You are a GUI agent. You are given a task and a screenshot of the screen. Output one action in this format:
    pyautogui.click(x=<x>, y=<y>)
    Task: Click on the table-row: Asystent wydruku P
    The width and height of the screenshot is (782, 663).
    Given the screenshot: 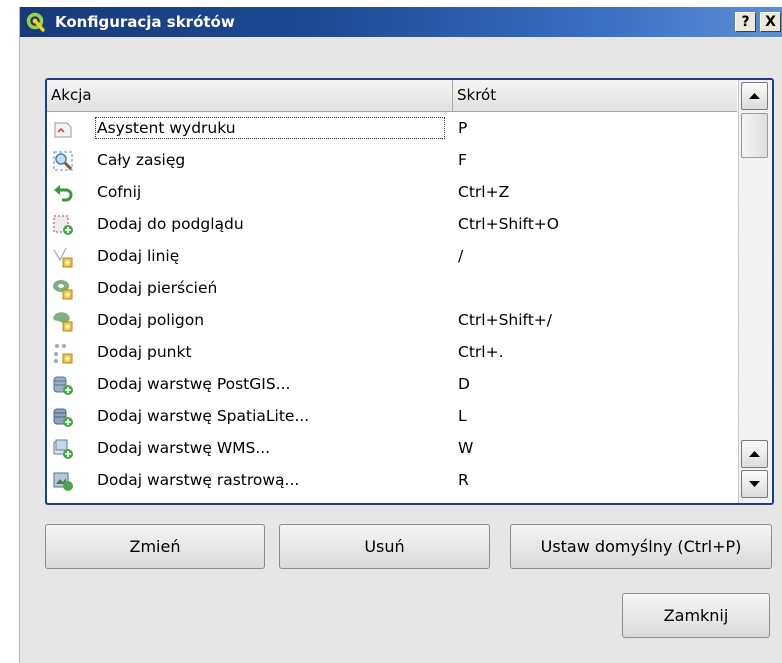 What is the action you would take?
    pyautogui.click(x=392, y=128)
    